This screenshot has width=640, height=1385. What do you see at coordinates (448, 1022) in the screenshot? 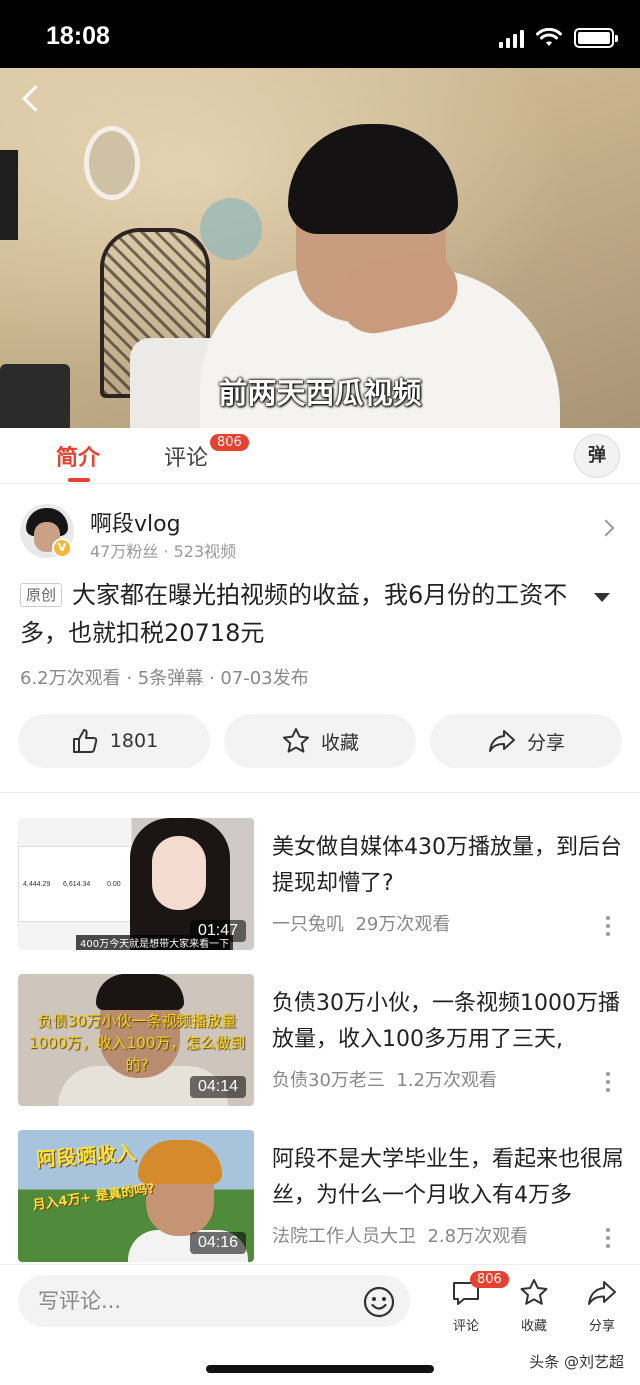
I see `related-title: 负债30万小伙，一条视频1000万播放量，收入100多万用了三天,` at bounding box center [448, 1022].